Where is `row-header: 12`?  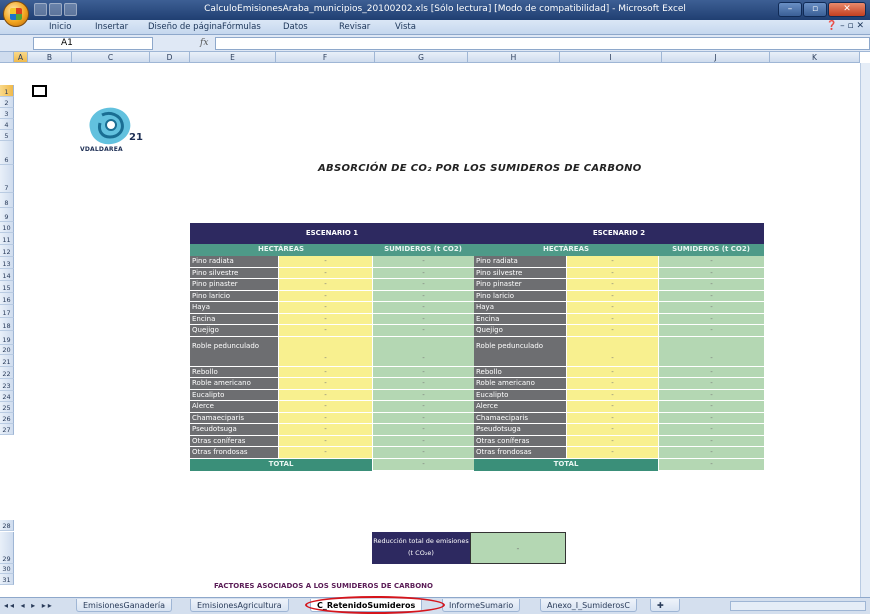
row-header: 12 is located at coordinates (7, 251).